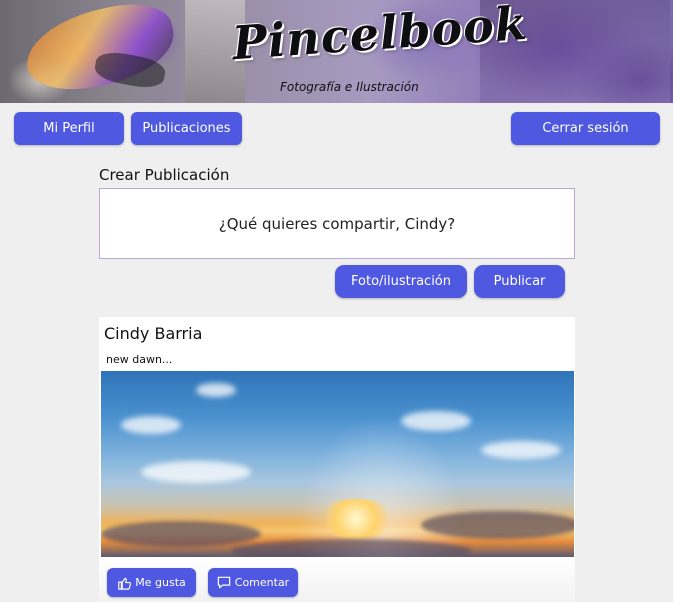 The width and height of the screenshot is (673, 602). I want to click on posts-button: Publicaciones, so click(186, 128).